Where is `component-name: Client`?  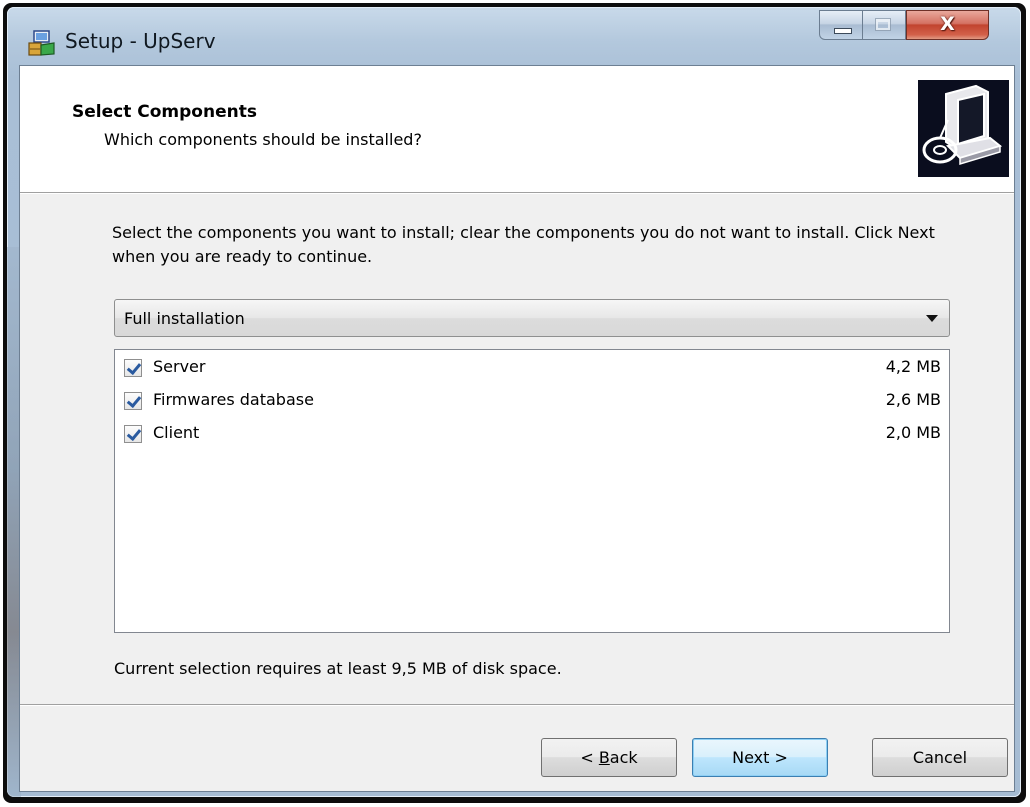 component-name: Client is located at coordinates (176, 432).